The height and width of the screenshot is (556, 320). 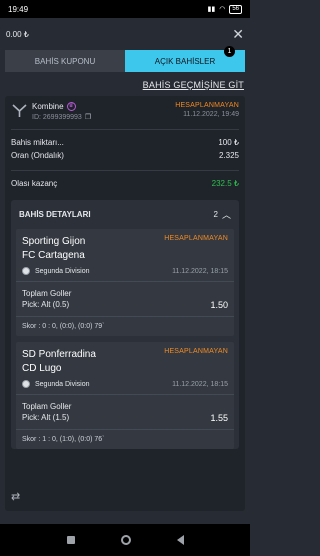 I want to click on amount-row: Bahis miktarı... 100 ₺, so click(x=125, y=142).